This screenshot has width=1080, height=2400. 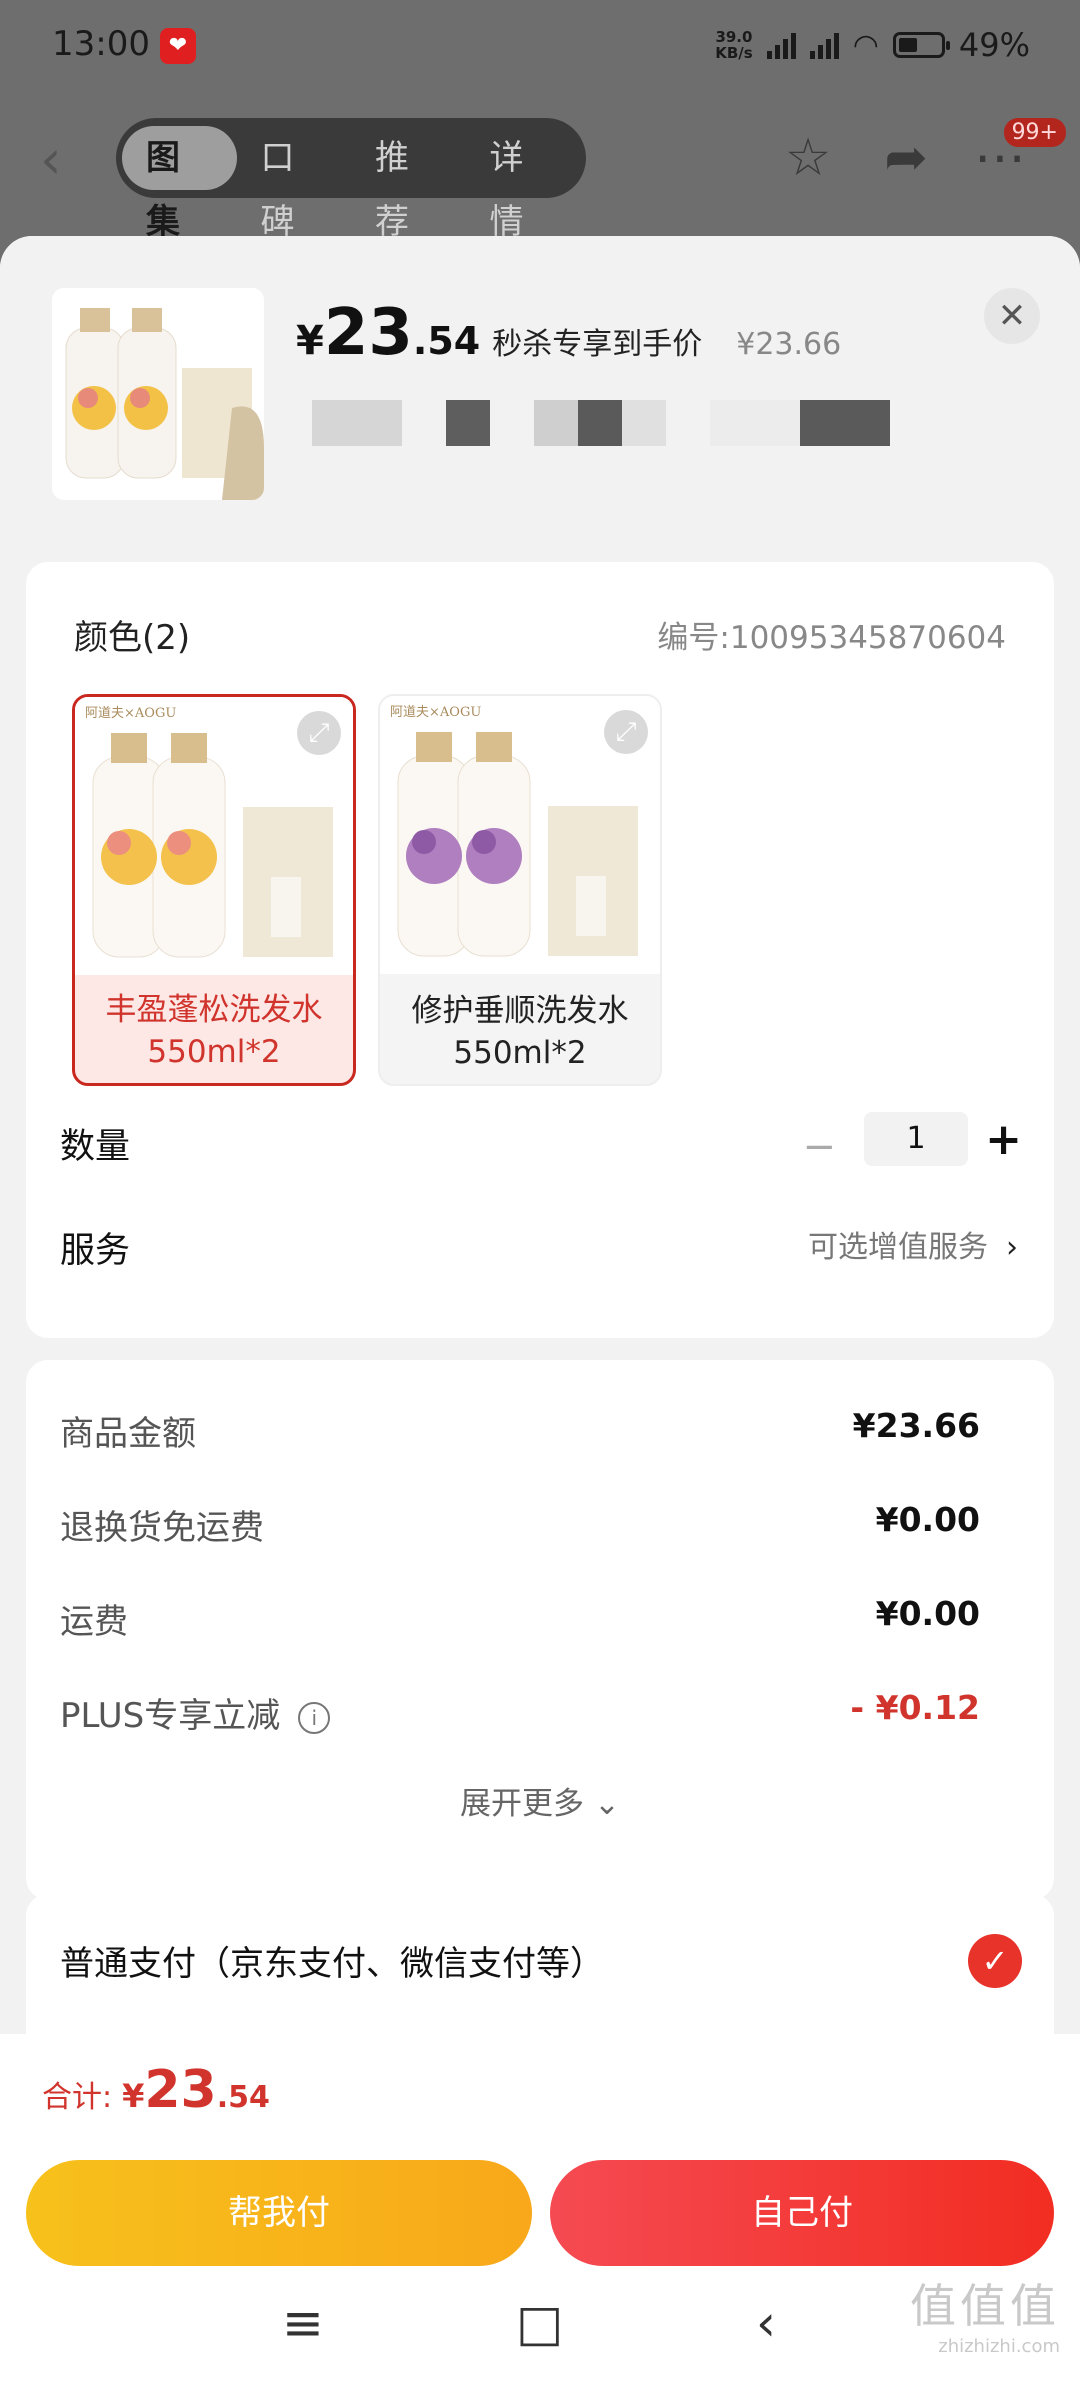 What do you see at coordinates (607, 1804) in the screenshot?
I see `chevron-down-icon: ⌄` at bounding box center [607, 1804].